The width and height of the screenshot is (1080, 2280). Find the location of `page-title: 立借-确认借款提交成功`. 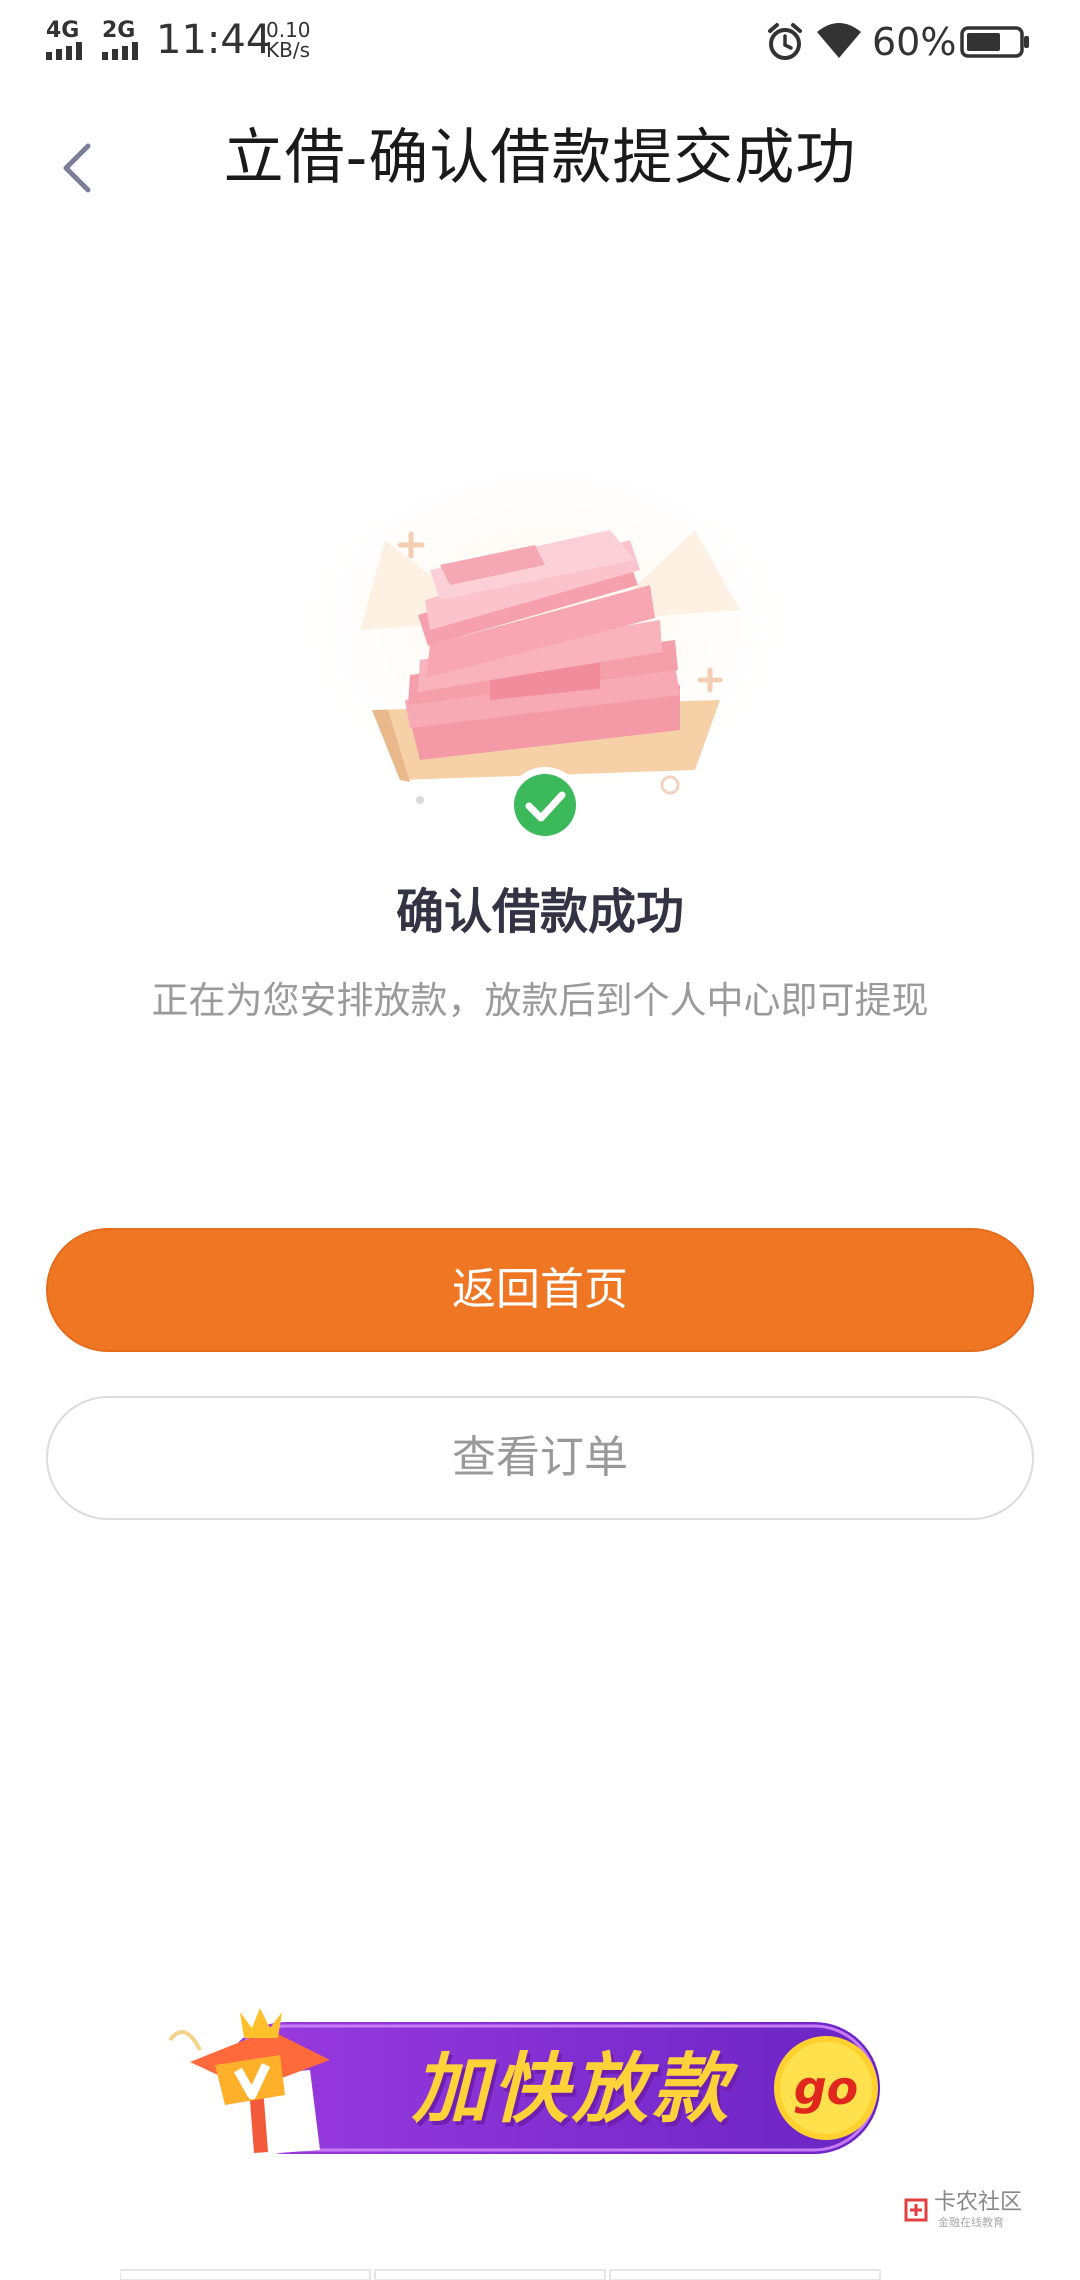

page-title: 立借-确认借款提交成功 is located at coordinates (540, 158).